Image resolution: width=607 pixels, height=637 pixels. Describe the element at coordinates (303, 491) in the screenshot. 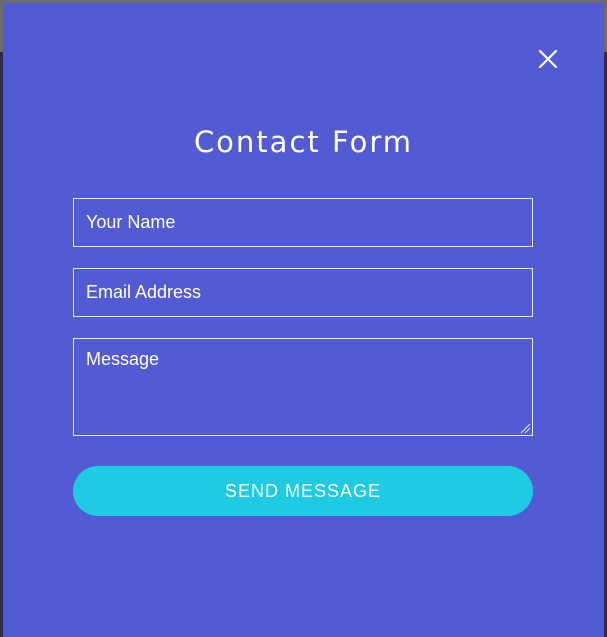

I see `send-message-button: SEND MESSAGE` at that location.